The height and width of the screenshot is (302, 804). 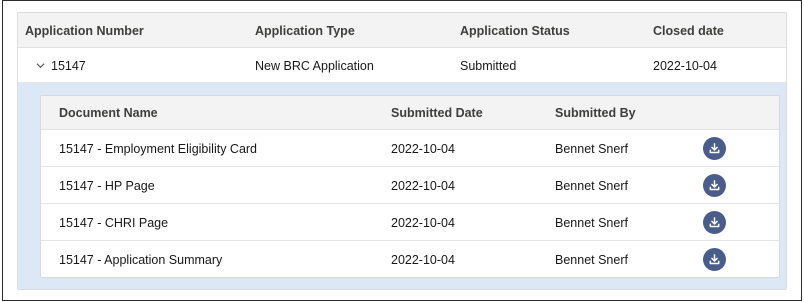 What do you see at coordinates (488, 66) in the screenshot?
I see `application-status: Submitted` at bounding box center [488, 66].